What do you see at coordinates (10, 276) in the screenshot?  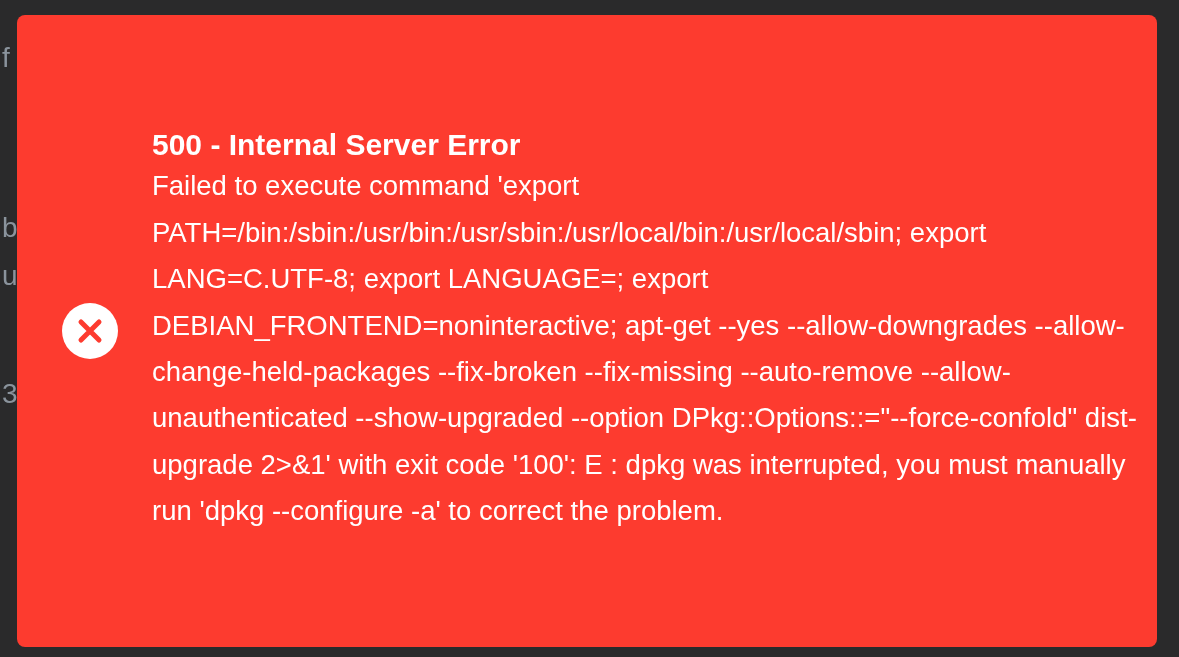 I see `background-text: u` at bounding box center [10, 276].